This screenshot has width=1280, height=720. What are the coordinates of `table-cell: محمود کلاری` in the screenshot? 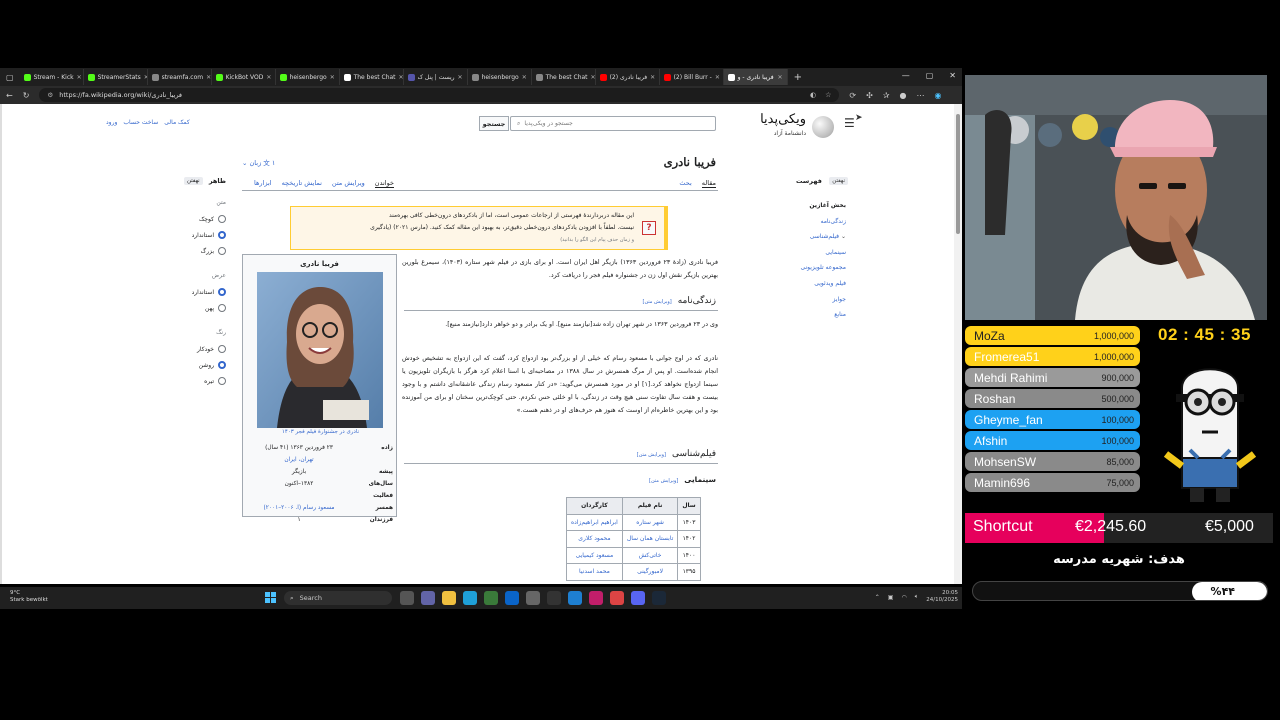 It's located at (594, 539).